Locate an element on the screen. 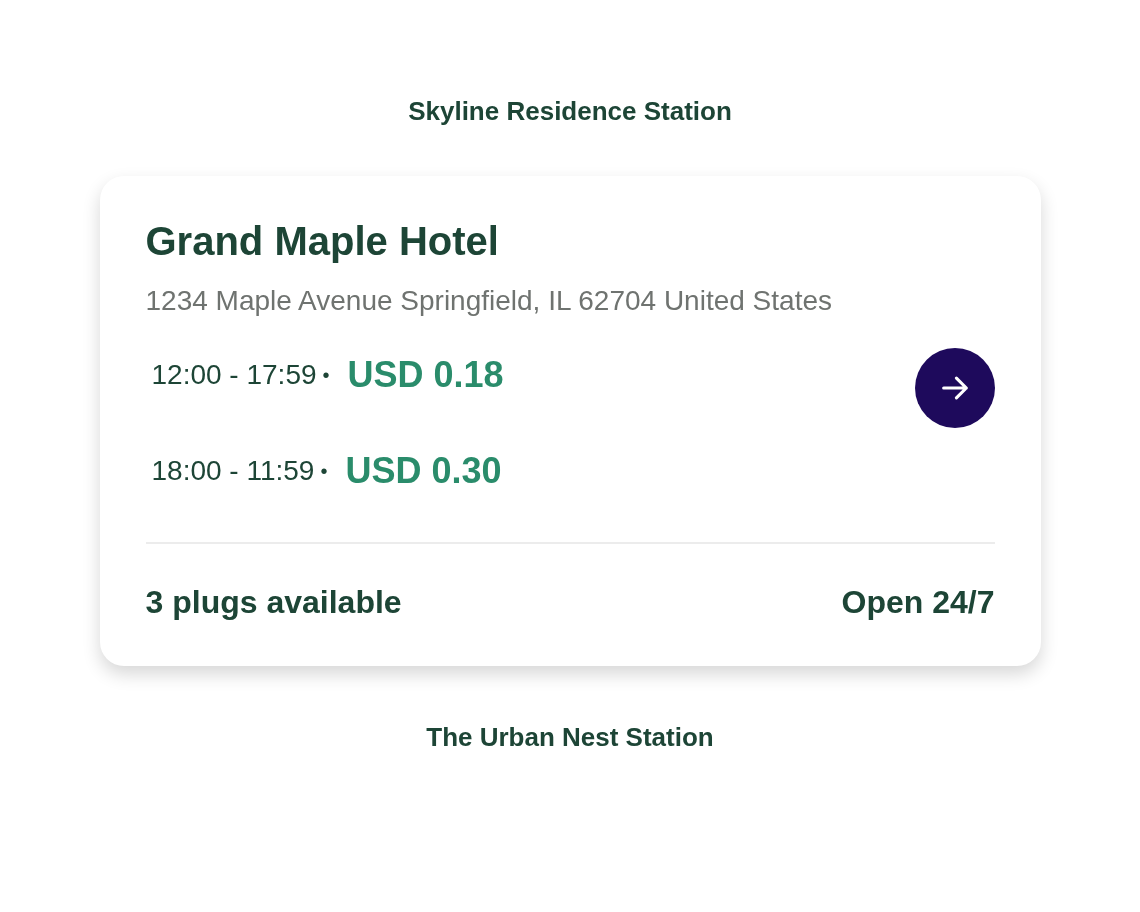  time-range: 12:00 - 17:59 is located at coordinates (234, 375).